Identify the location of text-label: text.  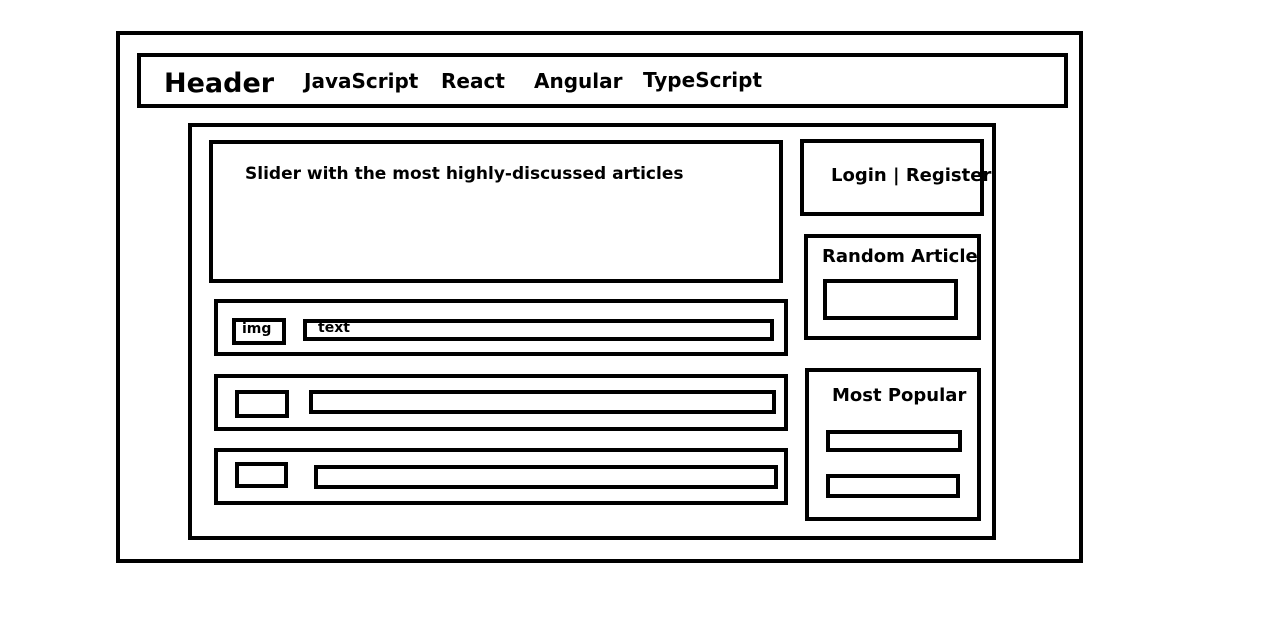
(334, 328).